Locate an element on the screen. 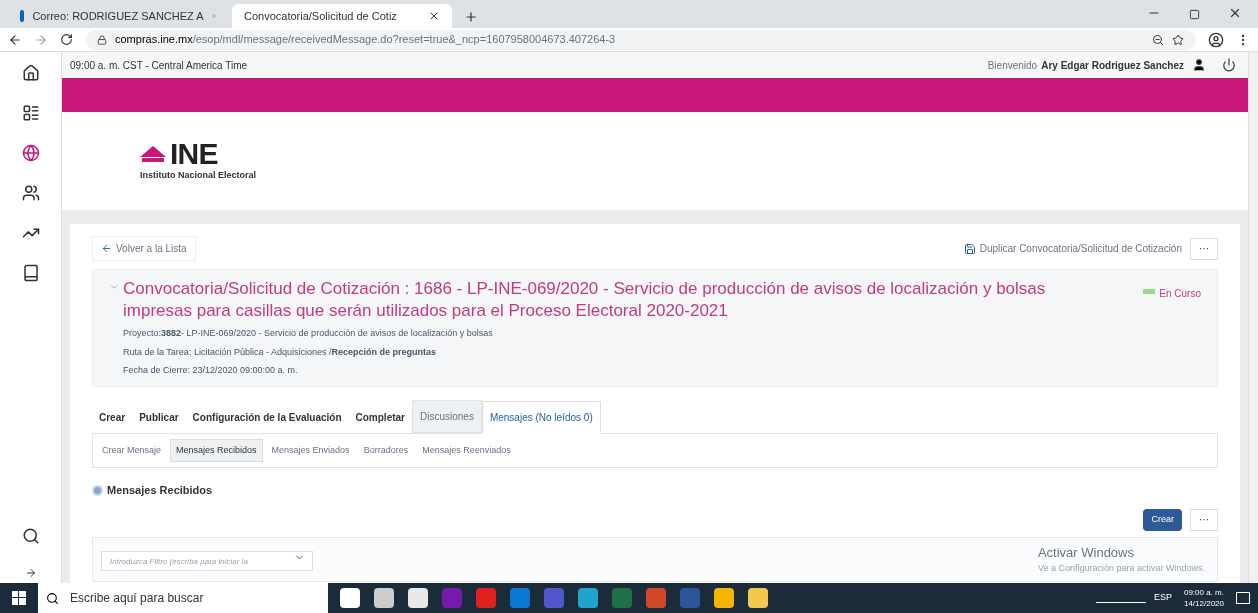 The image size is (1258, 613). browser-tab: Convocatoria/Solicitud de Cotiz is located at coordinates (342, 16).